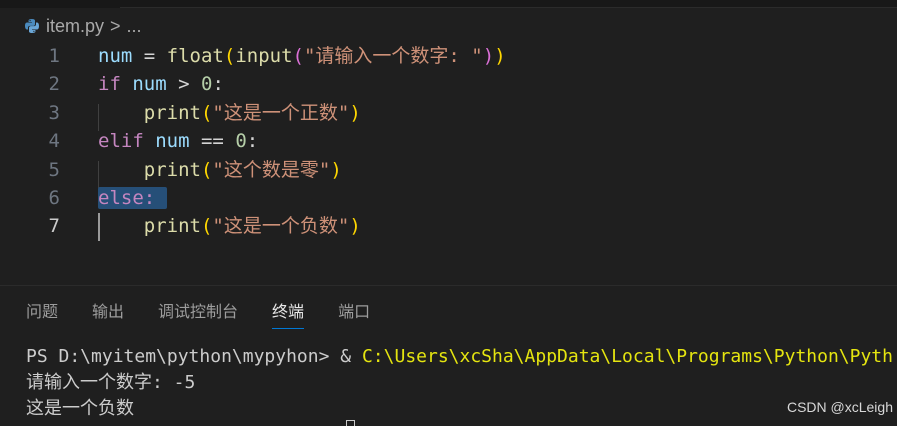  I want to click on mouse-cursor-icon, so click(350, 423).